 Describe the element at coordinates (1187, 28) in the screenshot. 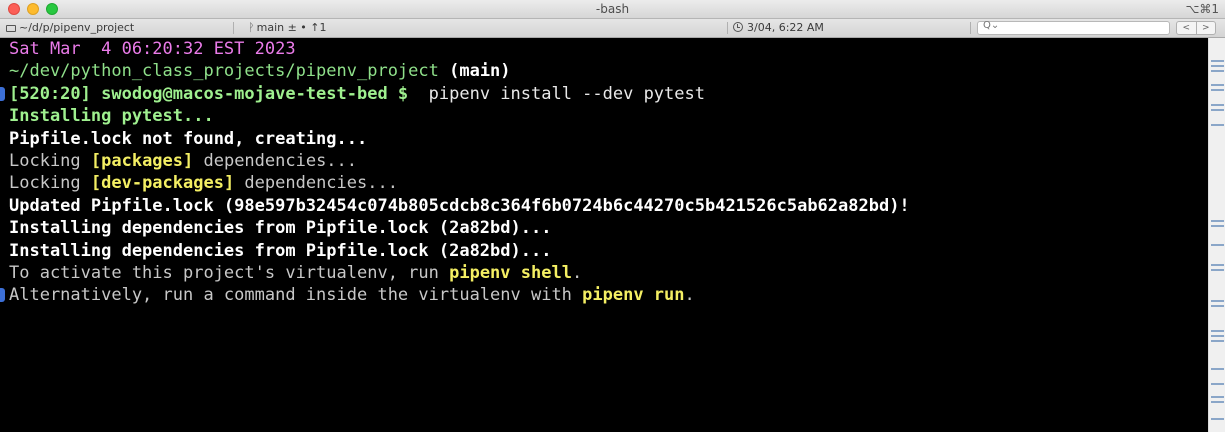

I see `previous-button: <` at that location.